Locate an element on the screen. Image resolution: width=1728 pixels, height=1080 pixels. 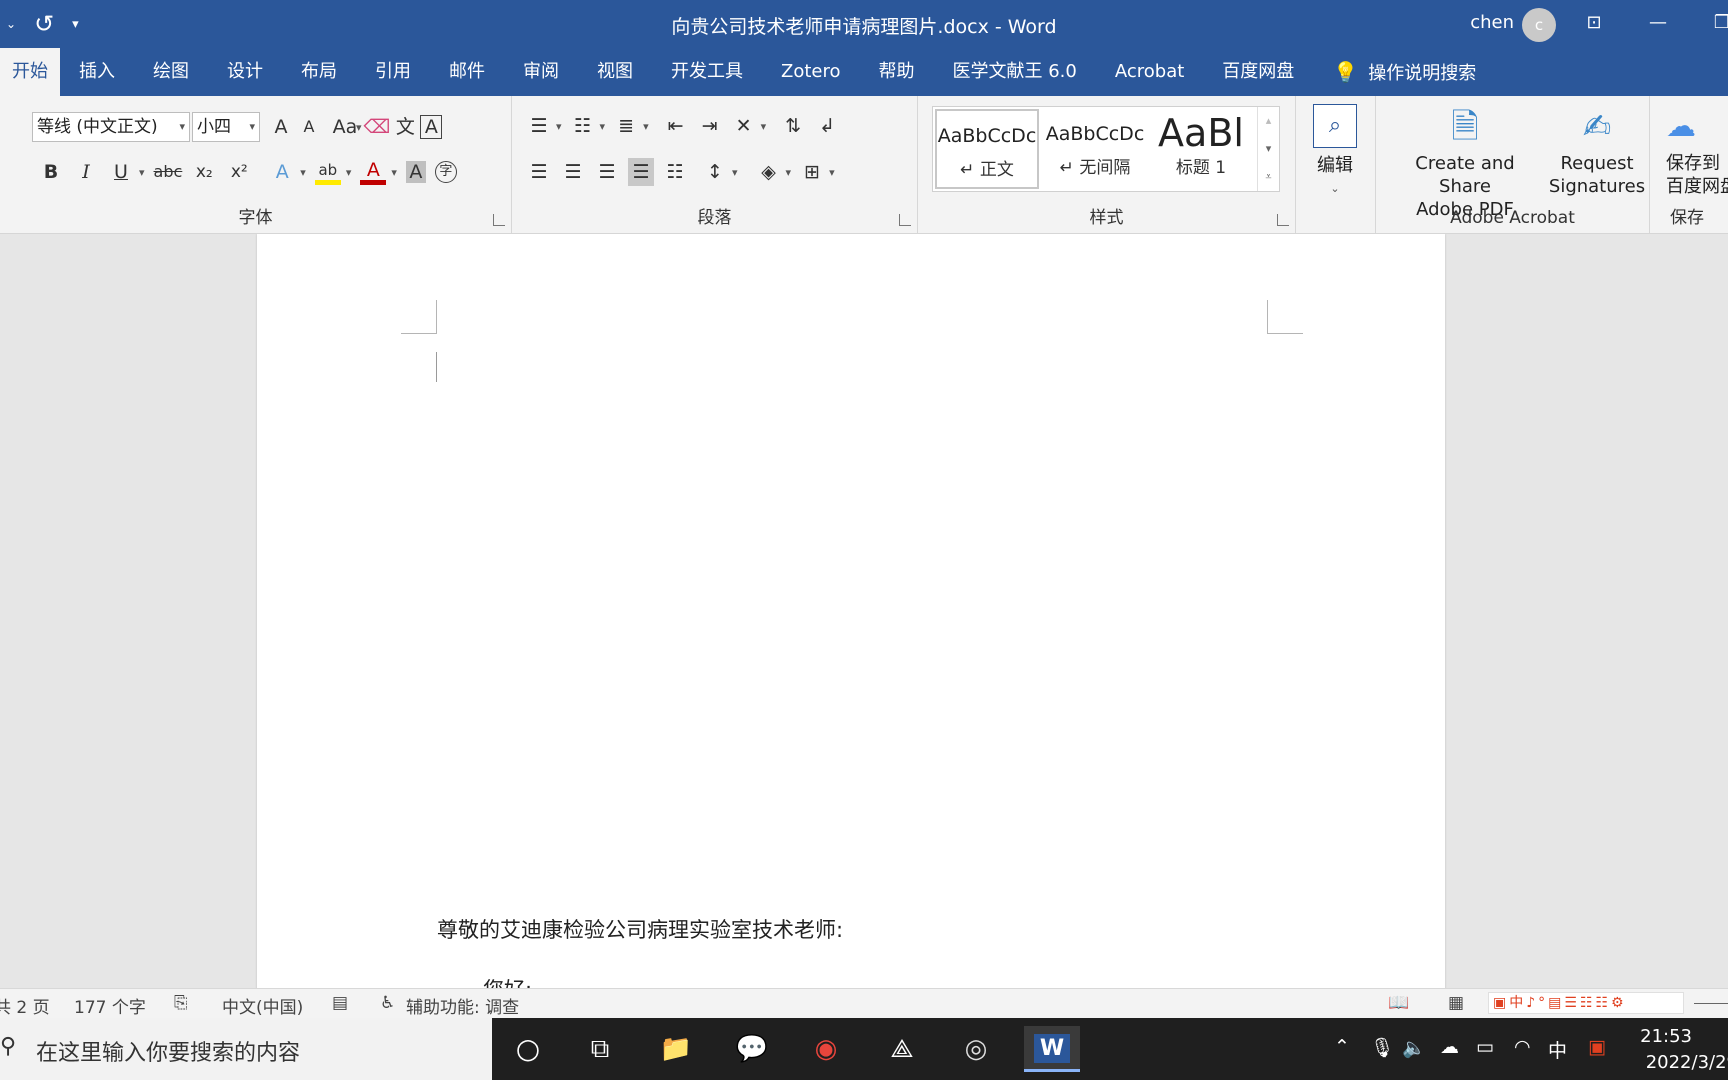
align-left-icon: ☰ is located at coordinates (539, 172).